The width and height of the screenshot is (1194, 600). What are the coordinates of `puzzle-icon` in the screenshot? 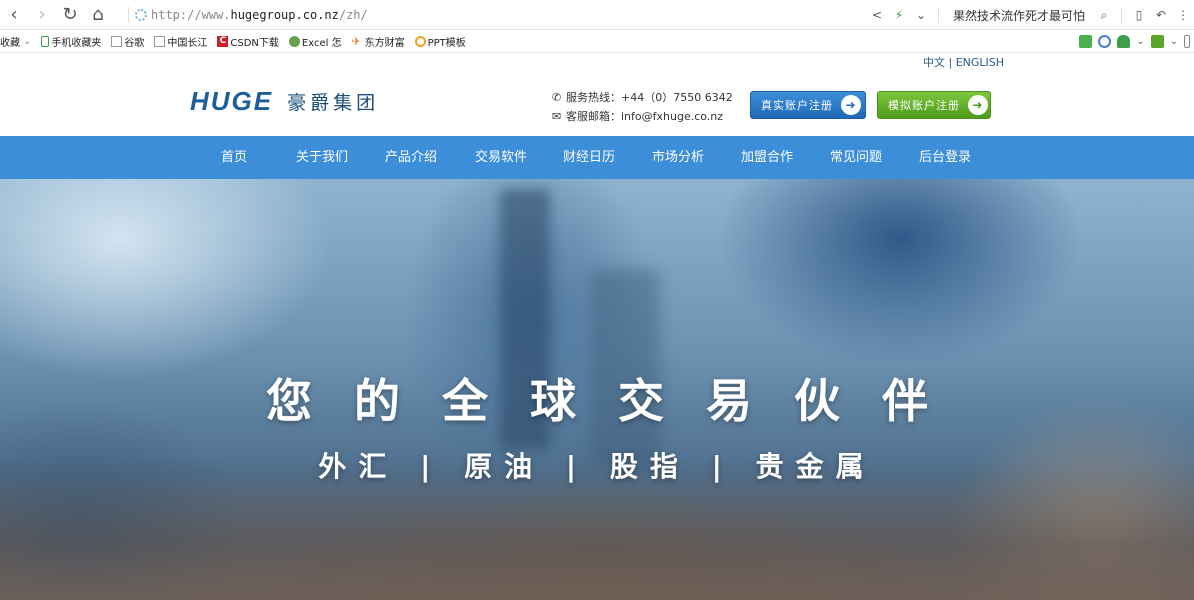 It's located at (1157, 41).